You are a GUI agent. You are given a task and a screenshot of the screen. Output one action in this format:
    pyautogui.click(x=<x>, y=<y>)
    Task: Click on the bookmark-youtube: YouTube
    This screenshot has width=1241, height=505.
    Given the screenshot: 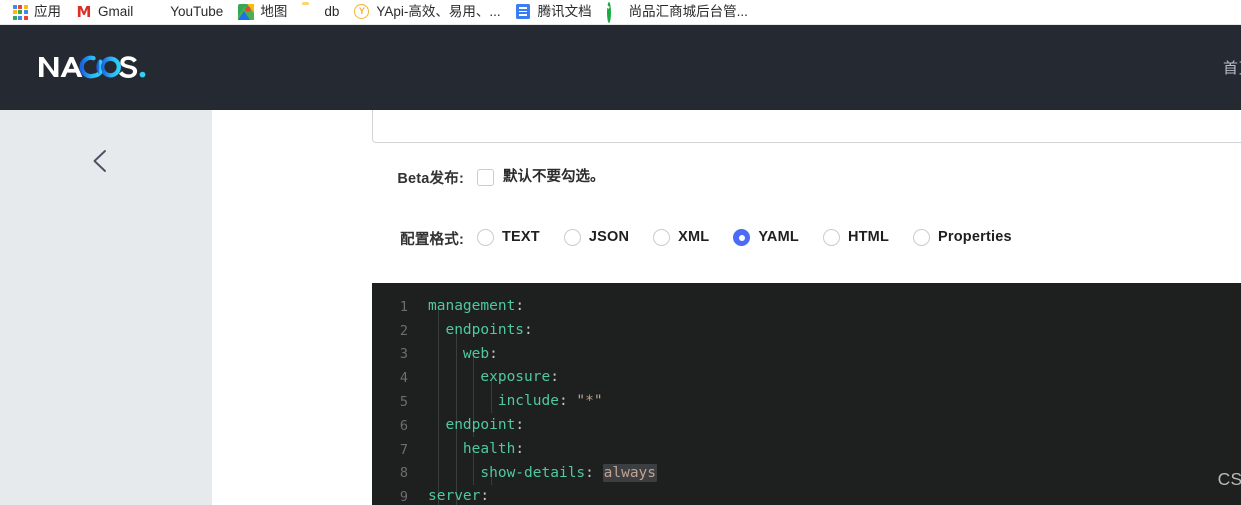 What is the action you would take?
    pyautogui.click(x=187, y=12)
    